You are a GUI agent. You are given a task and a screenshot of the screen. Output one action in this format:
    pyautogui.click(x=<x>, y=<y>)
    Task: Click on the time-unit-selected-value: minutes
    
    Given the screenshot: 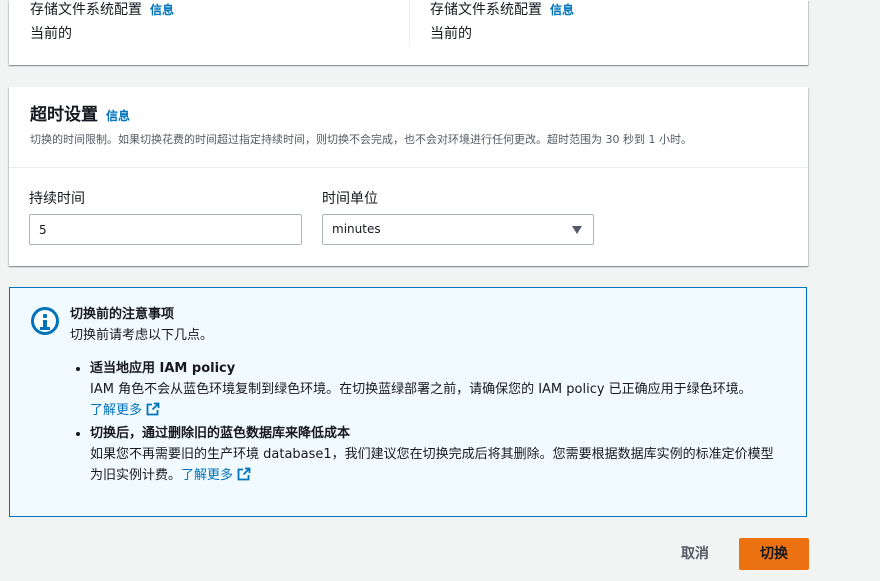 What is the action you would take?
    pyautogui.click(x=356, y=229)
    